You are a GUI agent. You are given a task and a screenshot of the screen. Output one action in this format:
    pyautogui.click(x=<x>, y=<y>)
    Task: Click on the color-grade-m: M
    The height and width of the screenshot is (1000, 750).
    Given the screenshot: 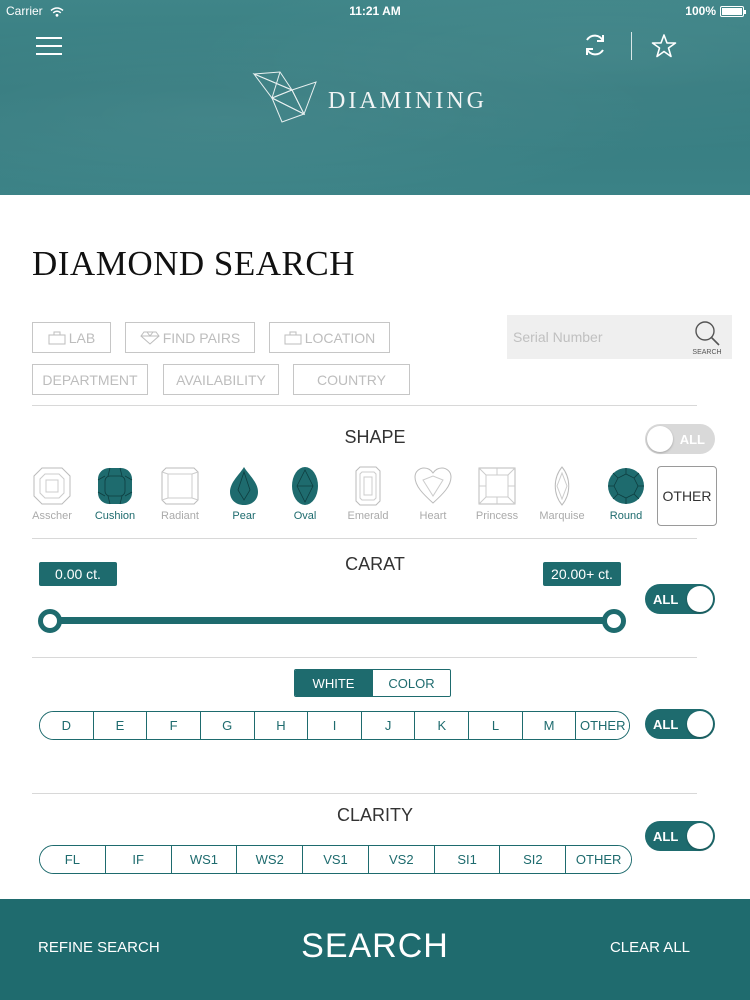 What is the action you would take?
    pyautogui.click(x=549, y=725)
    